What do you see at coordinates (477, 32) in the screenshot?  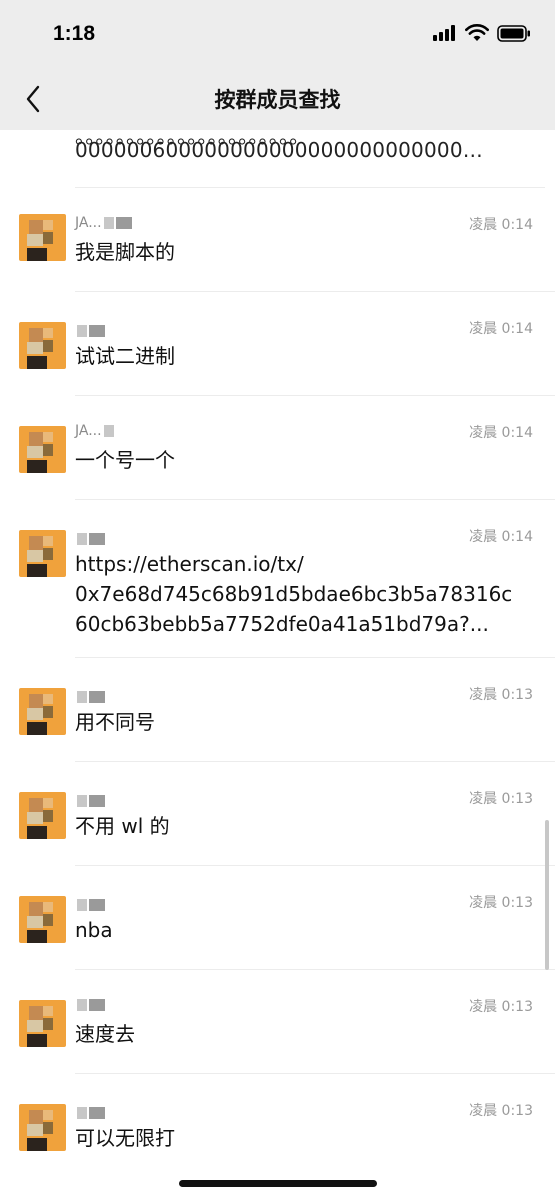 I see `wifi-icon` at bounding box center [477, 32].